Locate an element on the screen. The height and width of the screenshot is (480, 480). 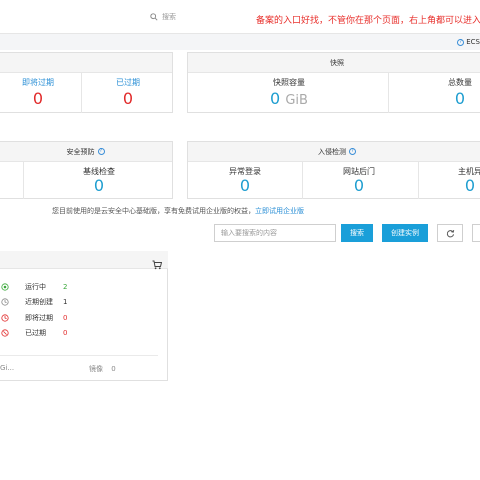
snapshot-capacity-label: 快照容量 is located at coordinates (289, 82).